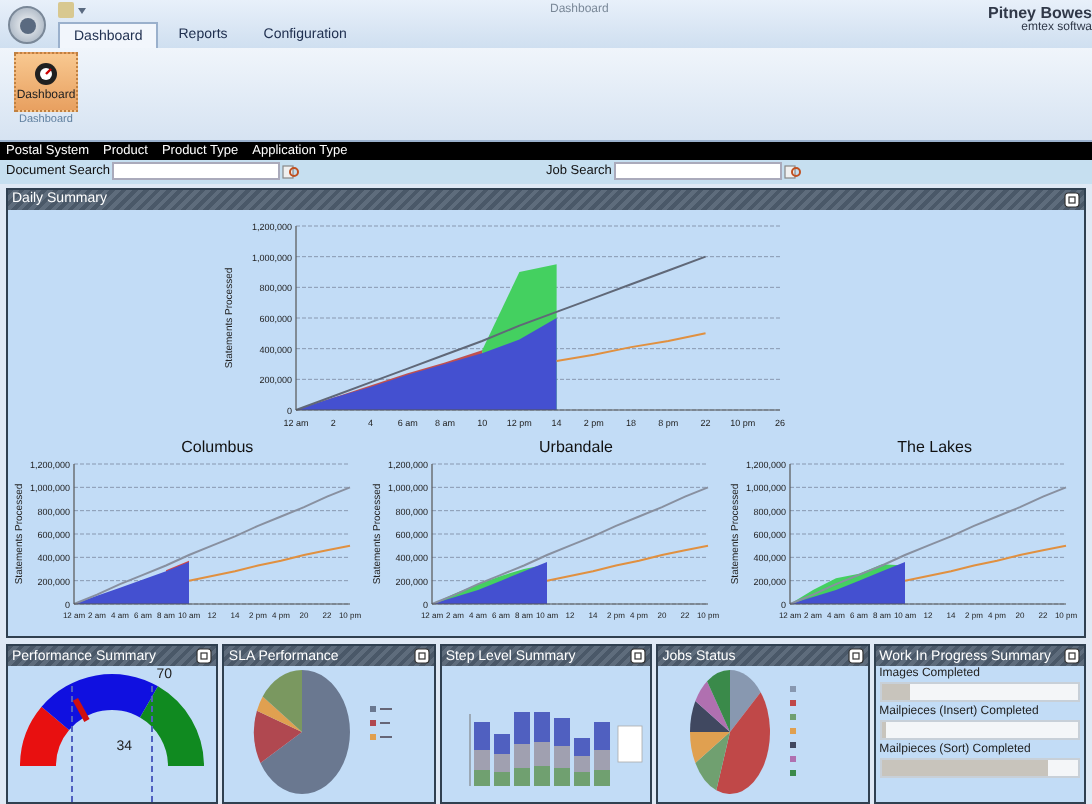 This screenshot has height=804, width=1092. Describe the element at coordinates (46, 74) in the screenshot. I see `dial-icon` at that location.